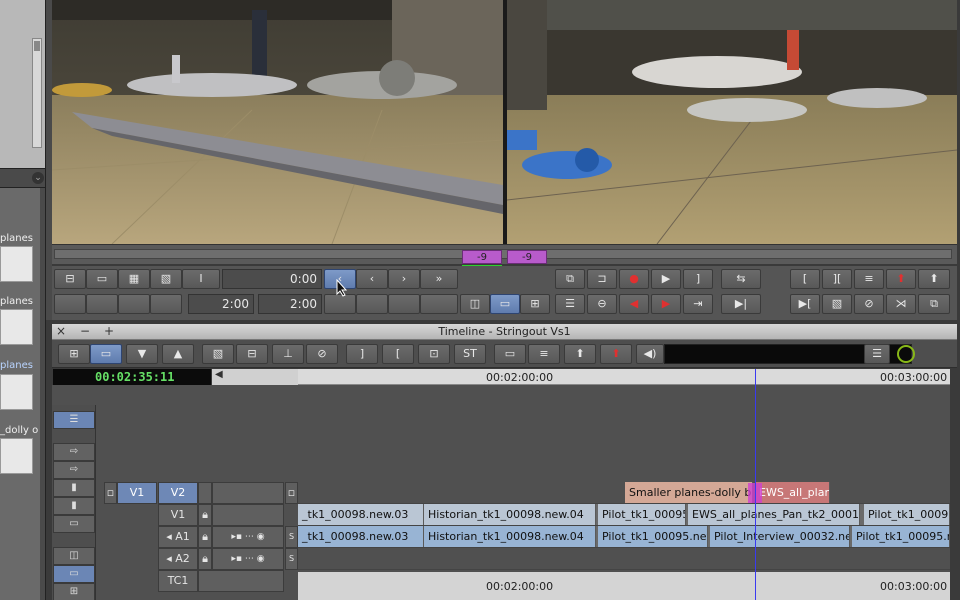 This screenshot has width=960, height=600. I want to click on no-entry-icon: ⊘, so click(869, 304).